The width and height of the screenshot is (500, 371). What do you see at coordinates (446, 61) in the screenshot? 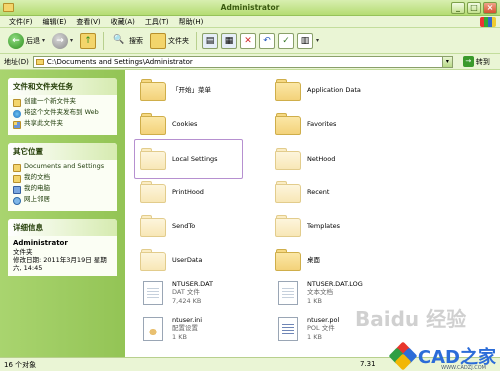
I see `address-dropdown-icon: ▾` at bounding box center [446, 61].